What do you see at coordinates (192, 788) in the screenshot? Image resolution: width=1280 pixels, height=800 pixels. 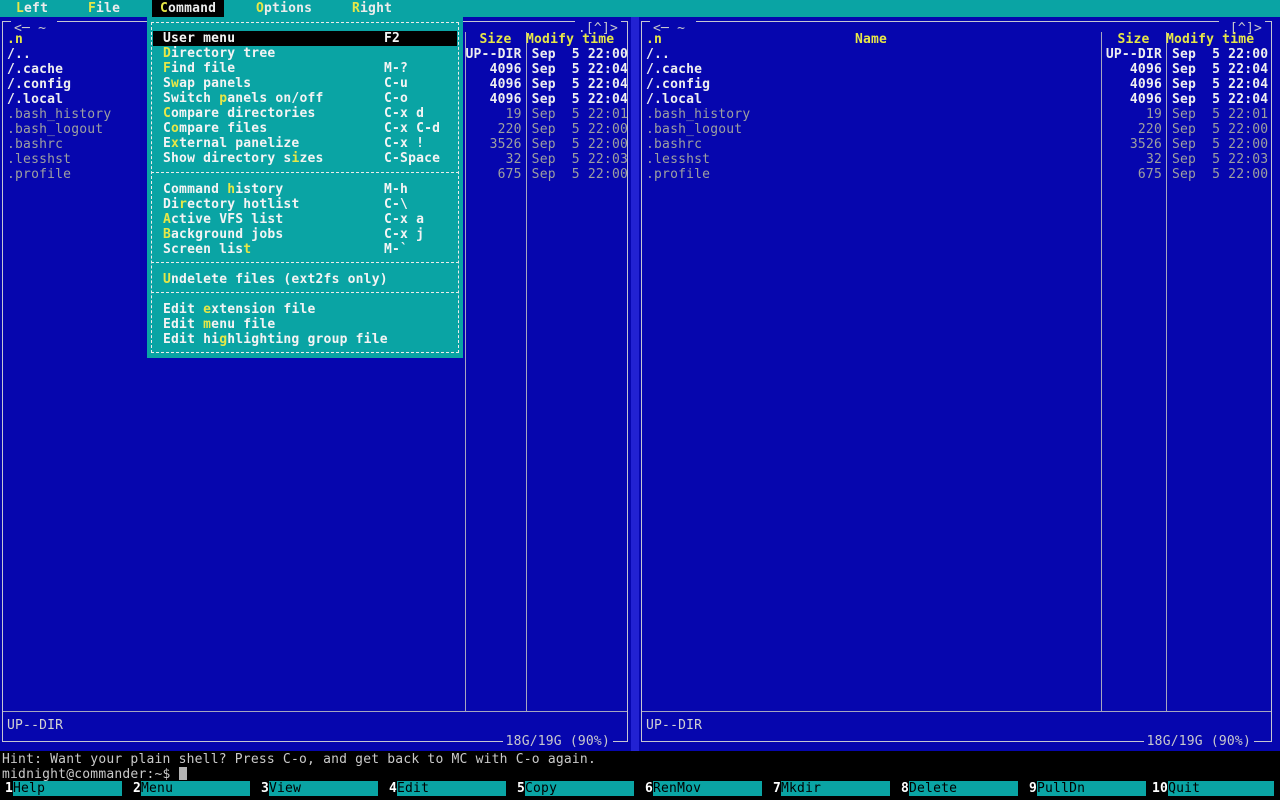 I see `fkey-menu: 2 Menu` at bounding box center [192, 788].